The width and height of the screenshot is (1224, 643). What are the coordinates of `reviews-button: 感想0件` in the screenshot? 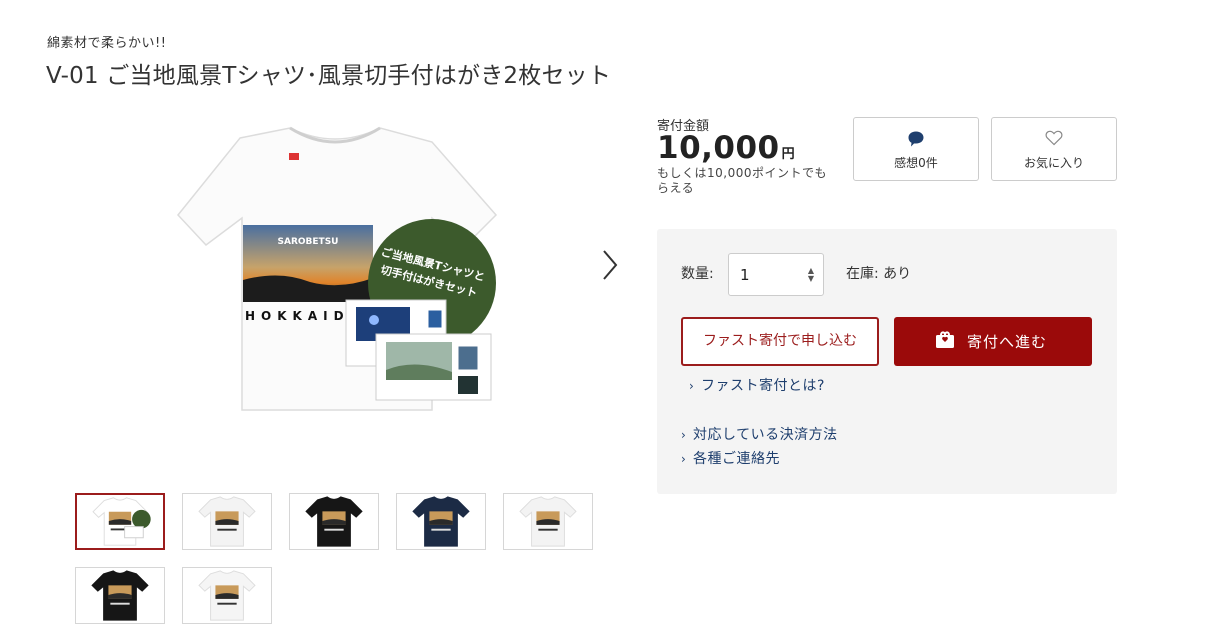 It's located at (916, 149).